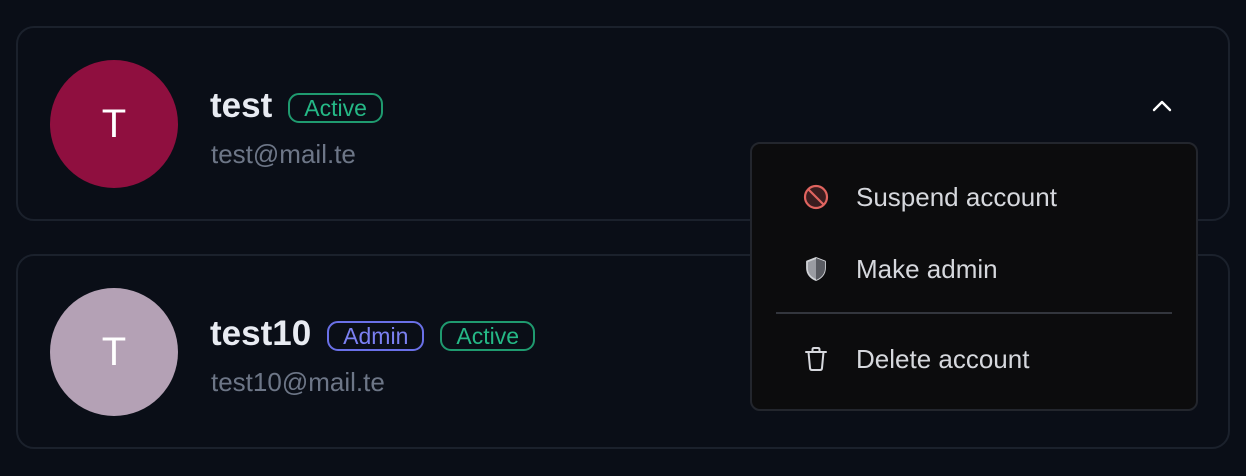  What do you see at coordinates (816, 269) in the screenshot?
I see `shield-icon` at bounding box center [816, 269].